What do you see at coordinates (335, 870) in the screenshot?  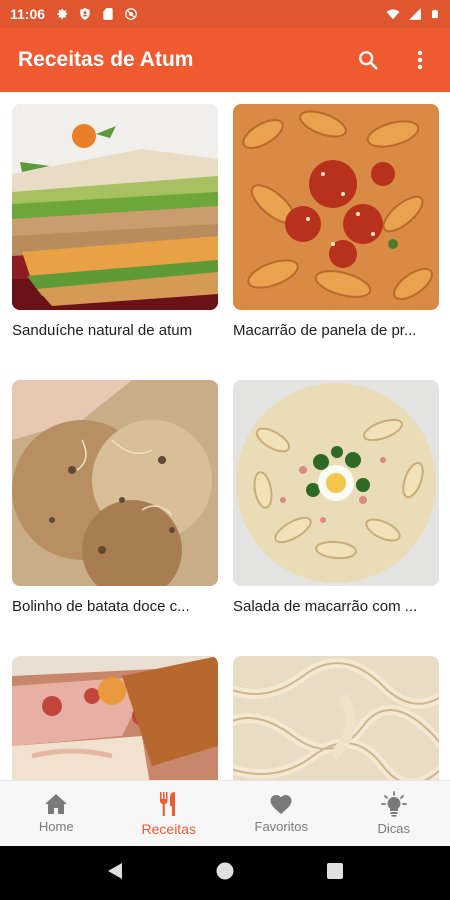 I see `recents-icon` at bounding box center [335, 870].